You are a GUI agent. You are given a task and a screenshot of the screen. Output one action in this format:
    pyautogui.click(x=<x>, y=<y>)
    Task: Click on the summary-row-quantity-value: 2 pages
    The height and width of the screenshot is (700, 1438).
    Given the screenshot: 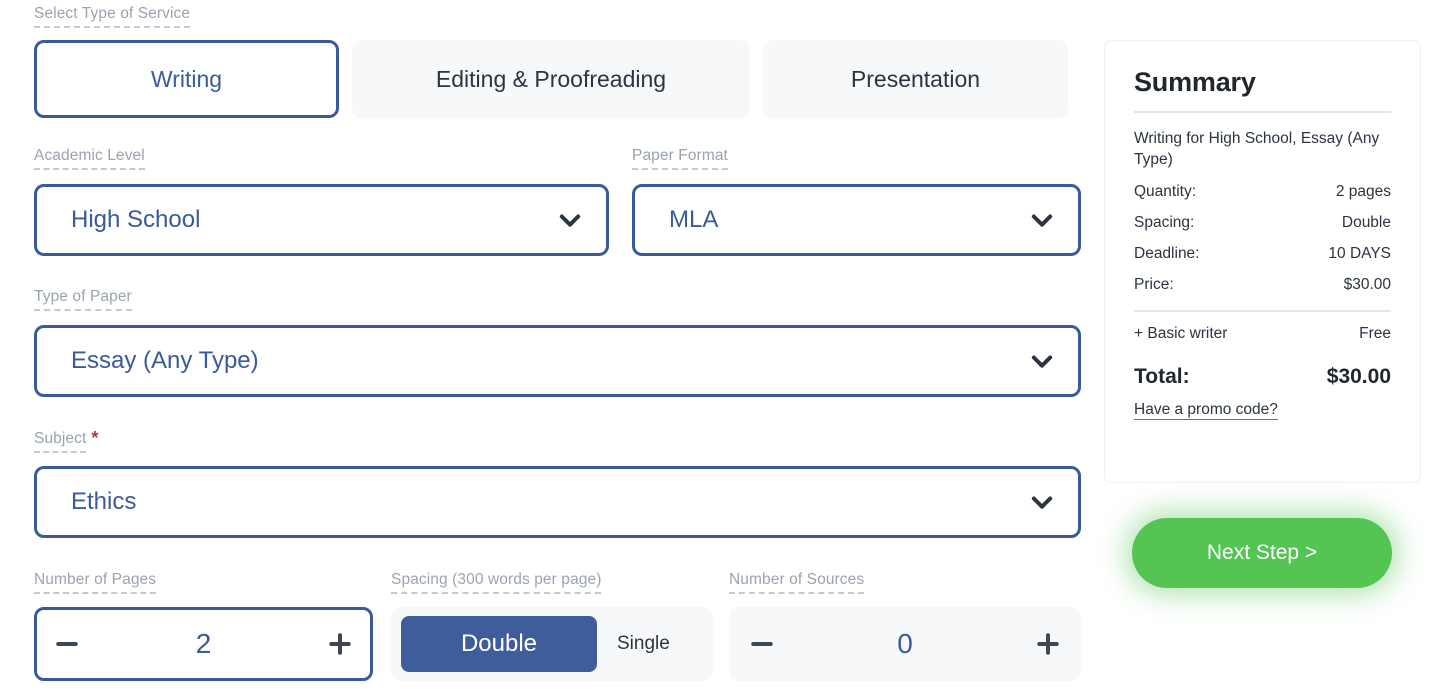 What is the action you would take?
    pyautogui.click(x=1363, y=191)
    